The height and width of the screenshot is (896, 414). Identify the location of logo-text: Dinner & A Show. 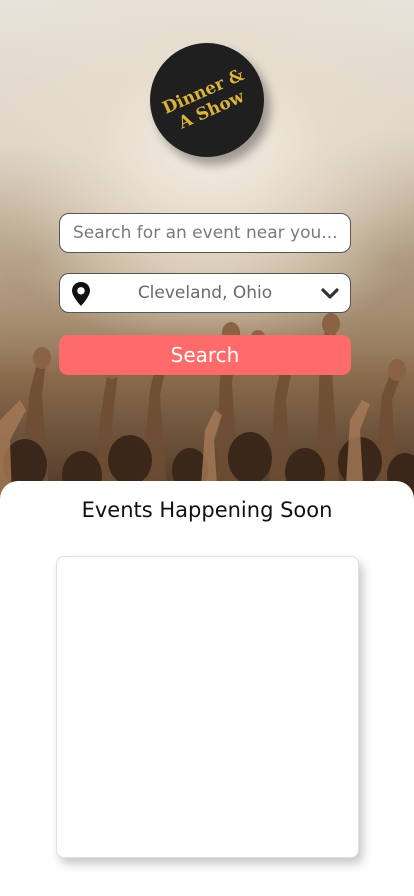
(207, 101).